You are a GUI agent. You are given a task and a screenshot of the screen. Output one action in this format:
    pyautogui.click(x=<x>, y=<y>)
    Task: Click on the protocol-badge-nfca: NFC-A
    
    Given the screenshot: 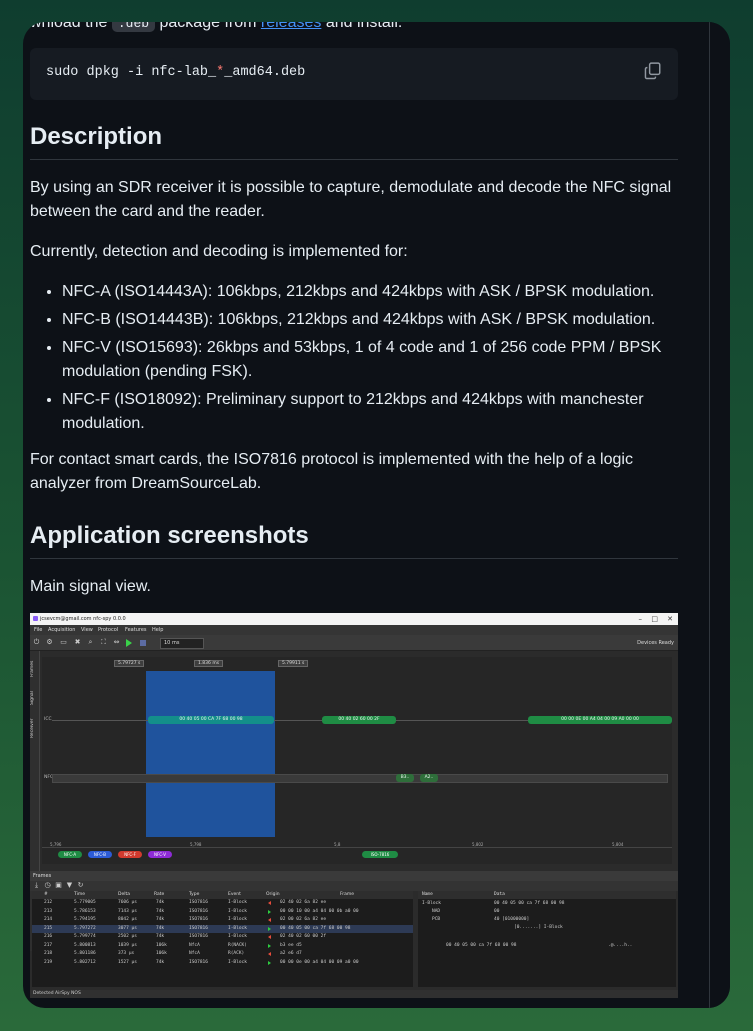 What is the action you would take?
    pyautogui.click(x=70, y=854)
    